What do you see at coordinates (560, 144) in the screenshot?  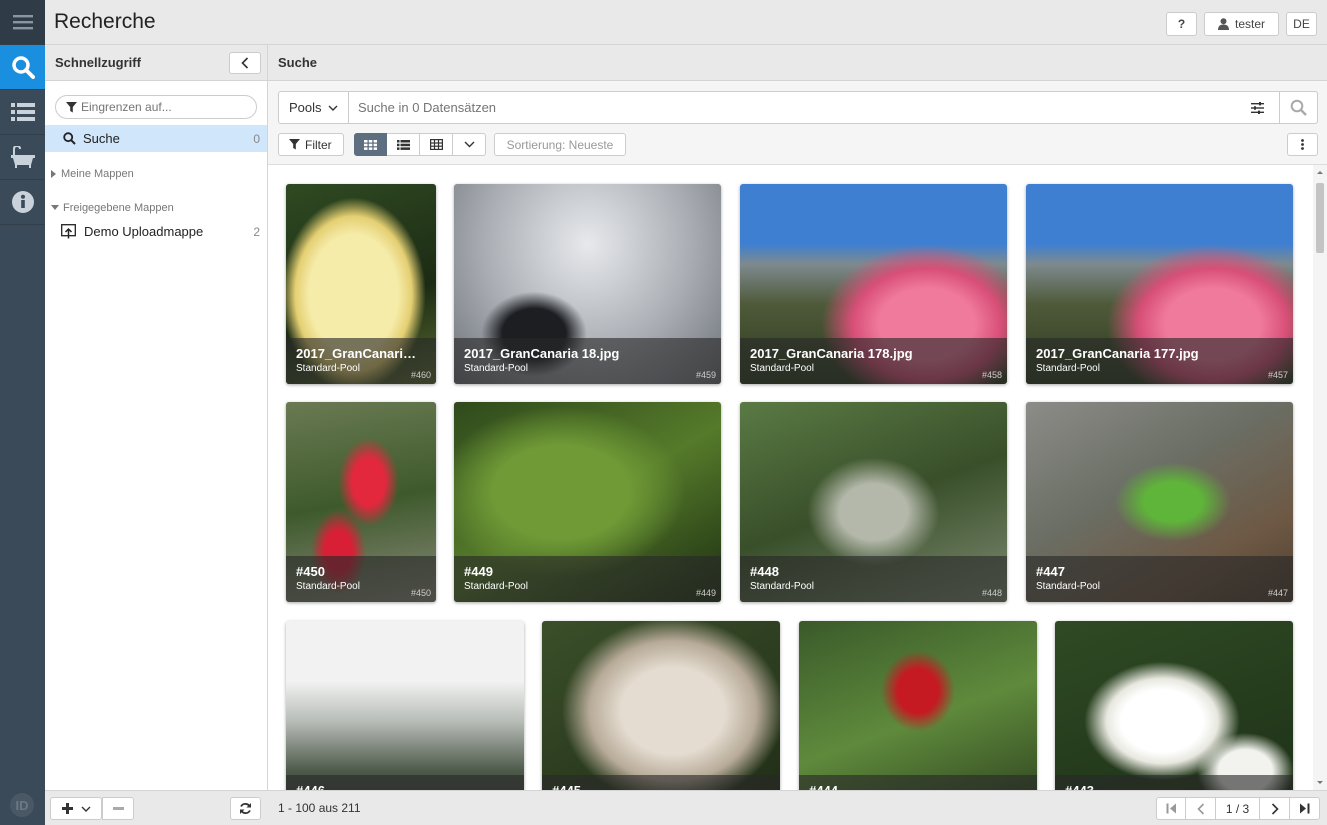 I see `sort-button: Sortierung: Neueste` at bounding box center [560, 144].